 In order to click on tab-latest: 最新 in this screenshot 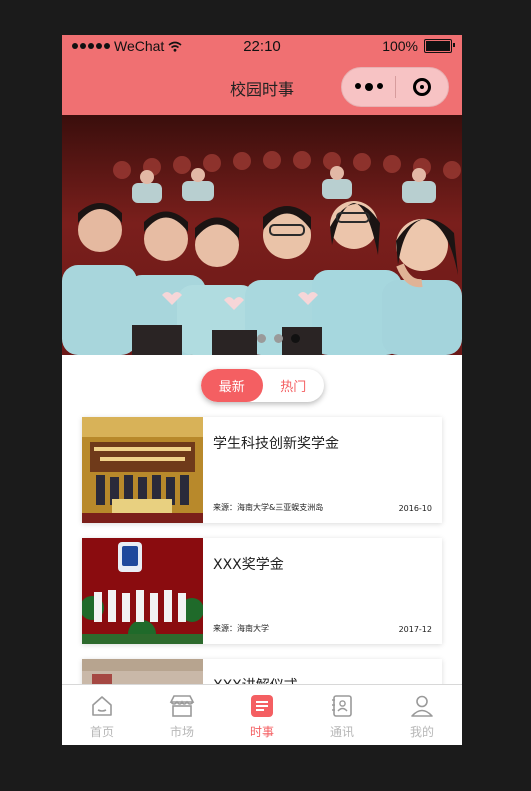, I will do `click(232, 385)`.